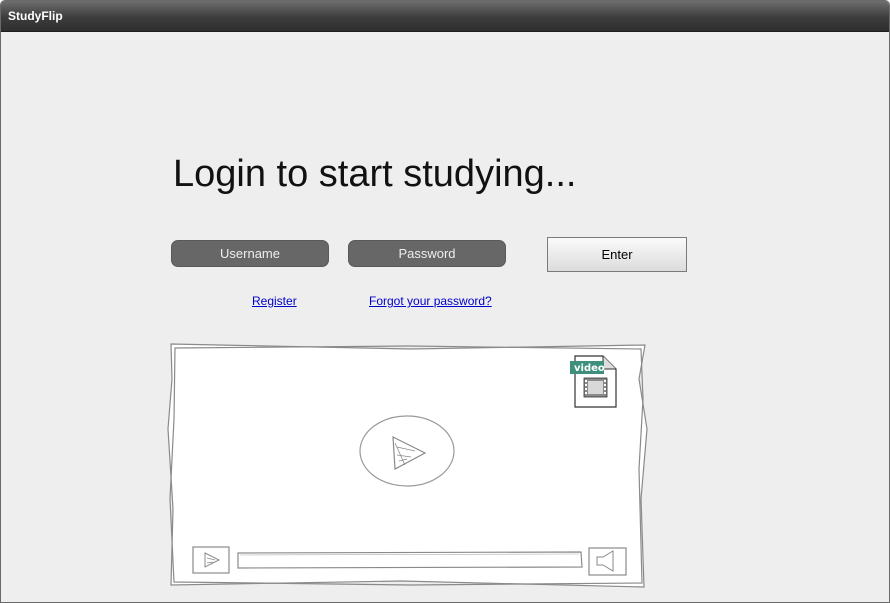  What do you see at coordinates (250, 253) in the screenshot?
I see `username-input` at bounding box center [250, 253].